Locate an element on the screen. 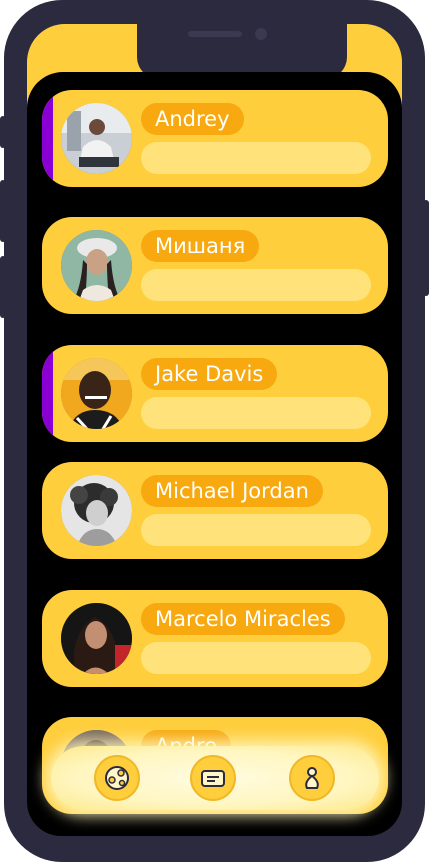 The image size is (429, 862). chat-item: Мишаня is located at coordinates (215, 265).